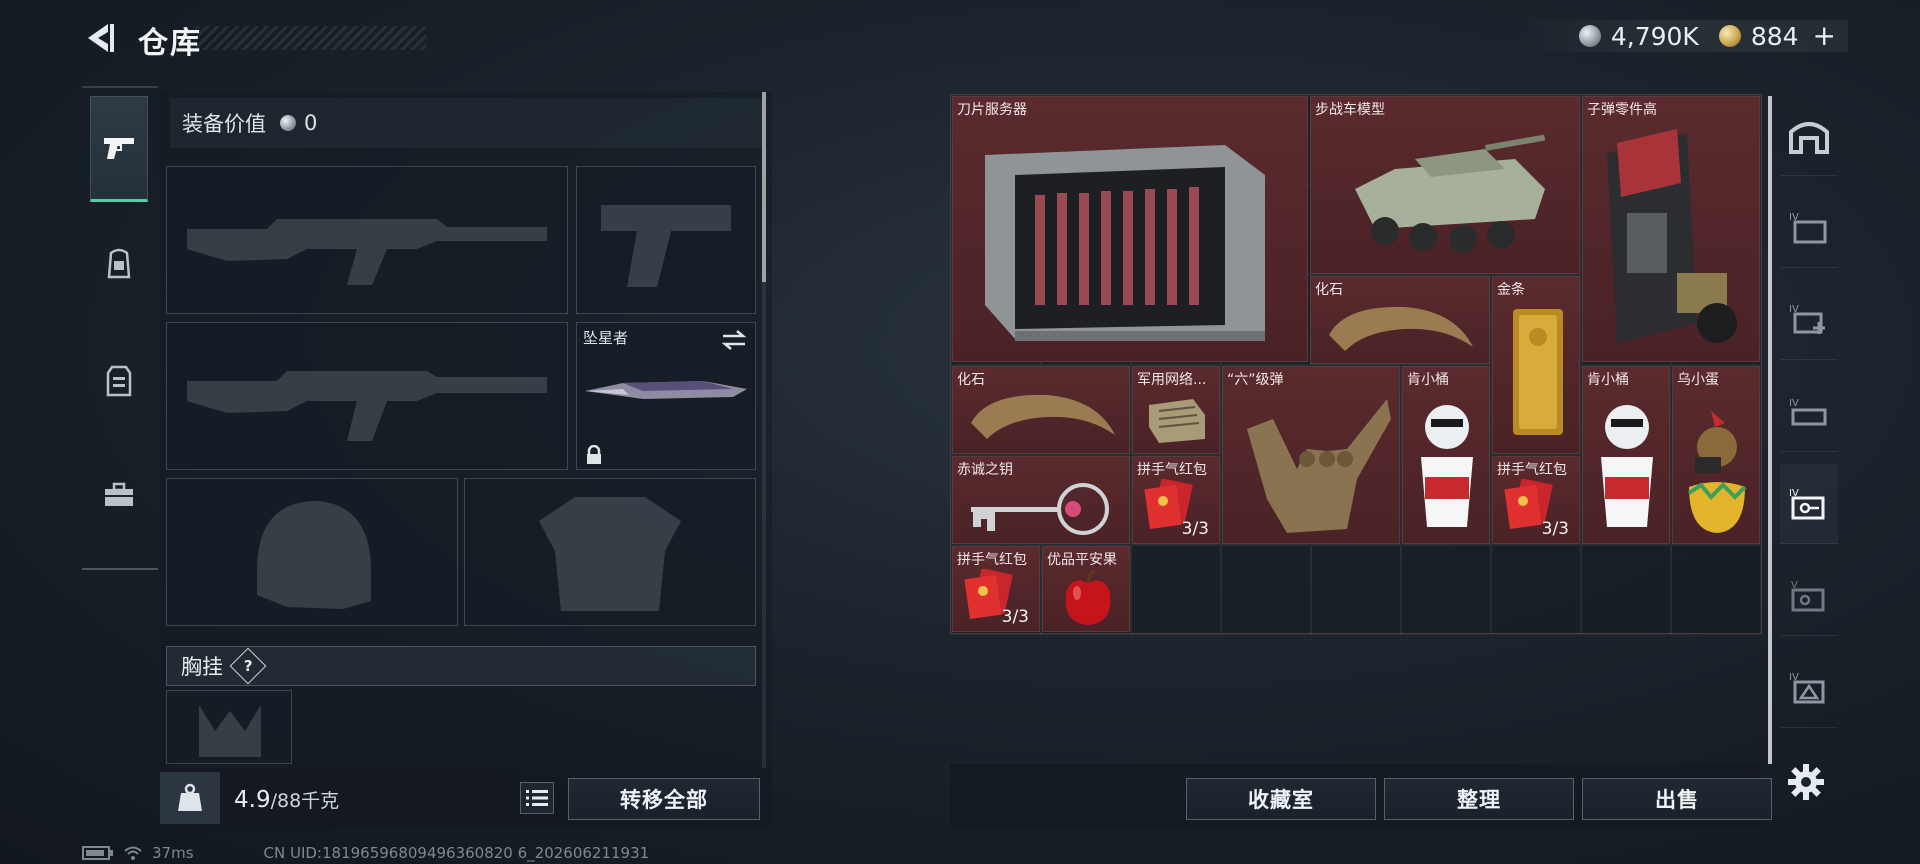  I want to click on backpack-icon, so click(119, 263).